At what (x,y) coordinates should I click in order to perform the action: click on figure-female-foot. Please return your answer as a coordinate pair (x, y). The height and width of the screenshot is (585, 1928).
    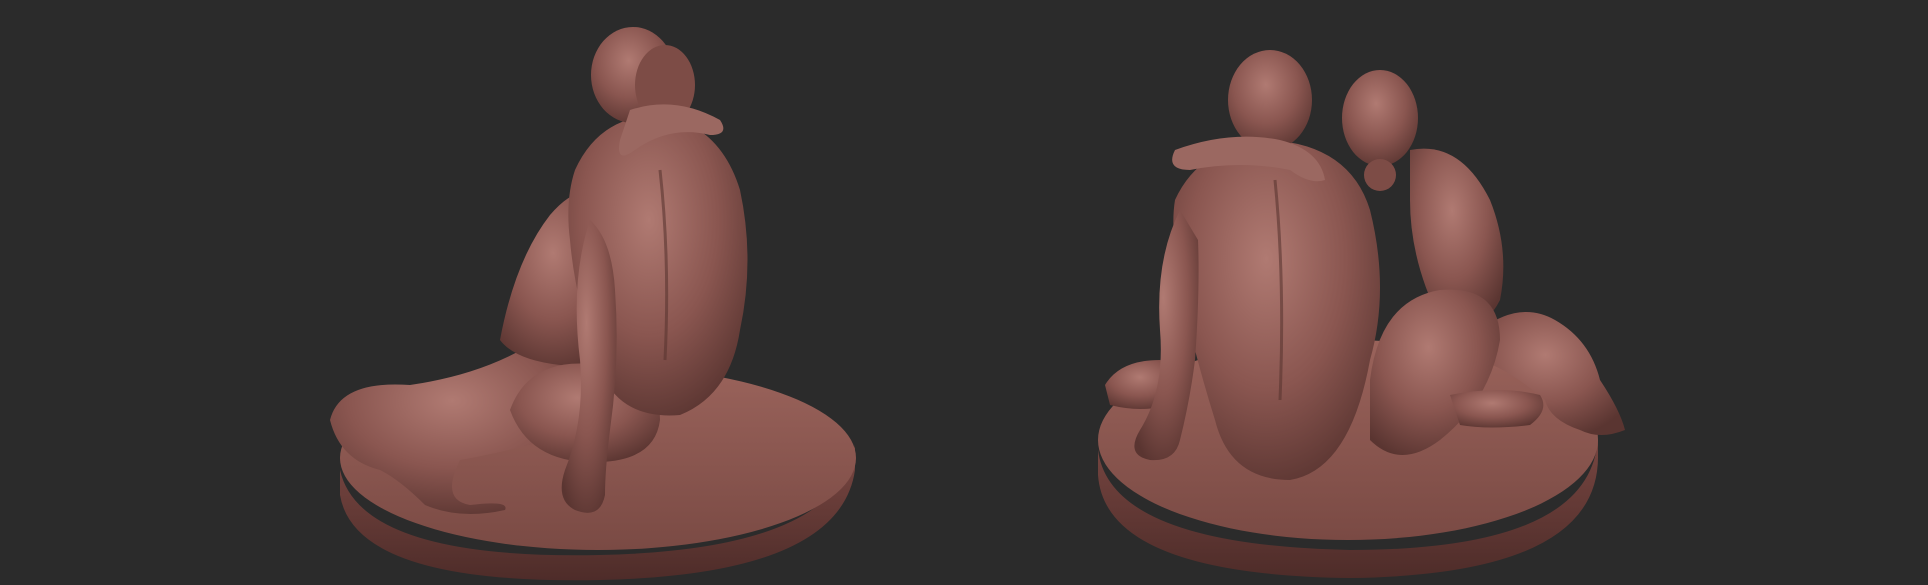
    Looking at the image, I should click on (1497, 409).